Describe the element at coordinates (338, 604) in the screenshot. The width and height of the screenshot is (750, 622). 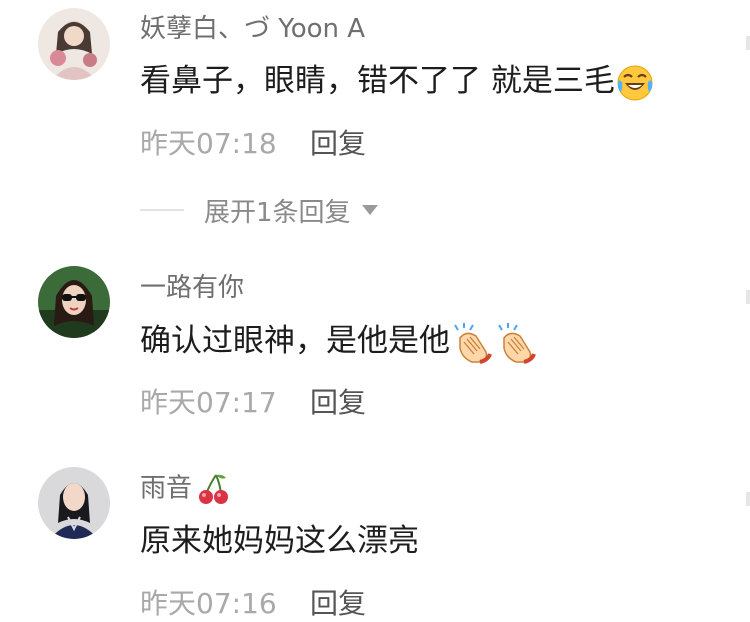
I see `reply-button: 回复` at that location.